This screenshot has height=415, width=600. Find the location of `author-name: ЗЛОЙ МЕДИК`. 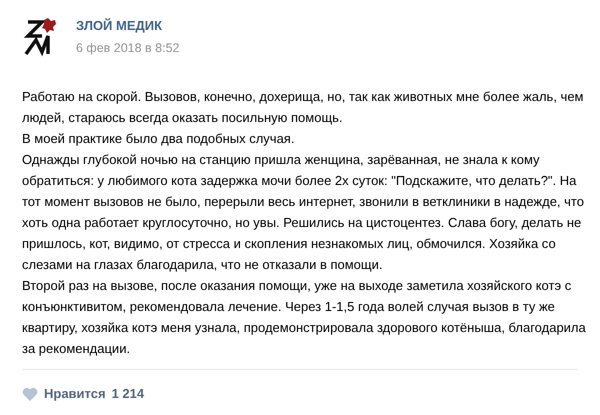

author-name: ЗЛОЙ МЕДИК is located at coordinates (128, 26).